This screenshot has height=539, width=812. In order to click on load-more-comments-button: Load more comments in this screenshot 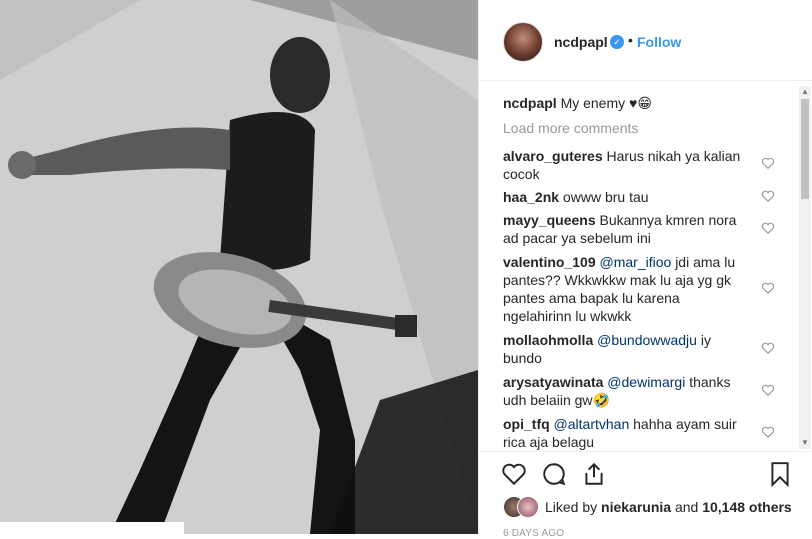, I will do `click(570, 128)`.